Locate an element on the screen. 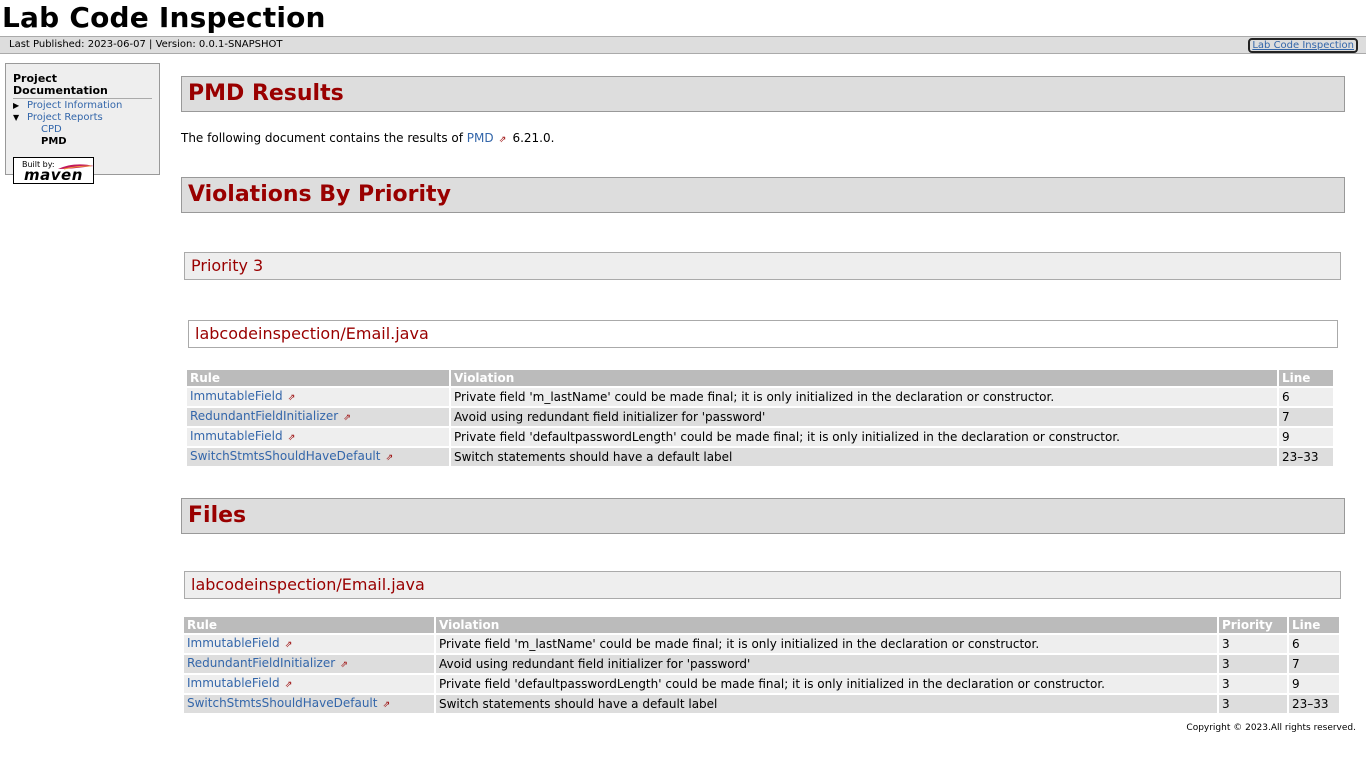 Image resolution: width=1366 pixels, height=768 pixels. sidebar-item-project-reports: ▼ Project Reports is located at coordinates (82, 118).